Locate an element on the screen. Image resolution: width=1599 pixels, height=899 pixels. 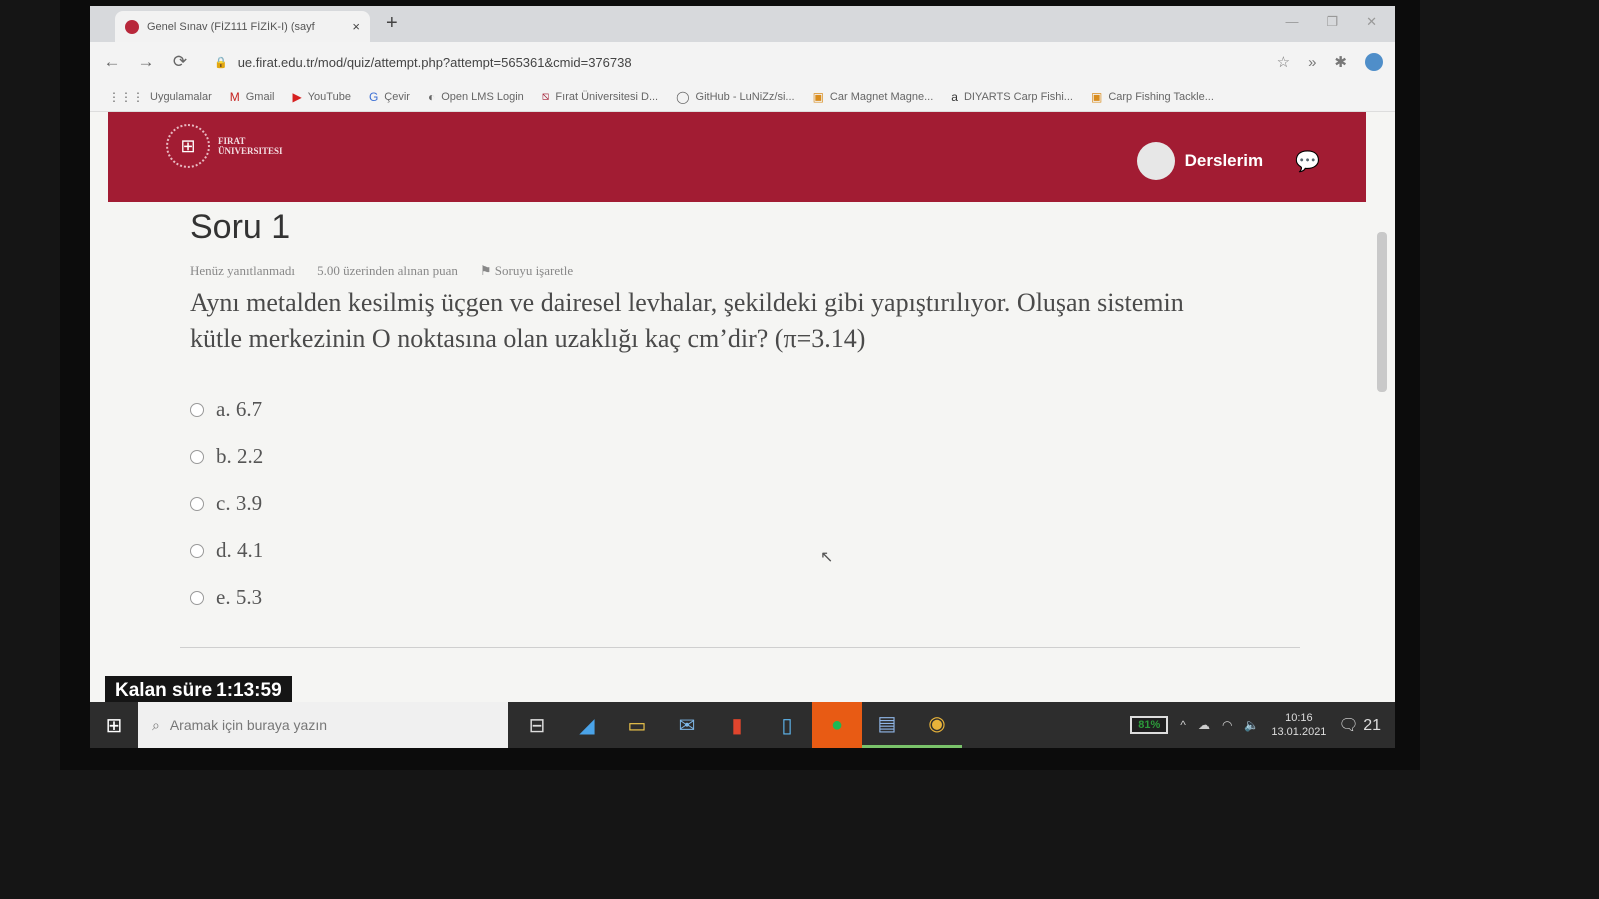
answer-option-d: d. 4.1 is located at coordinates (760, 550).